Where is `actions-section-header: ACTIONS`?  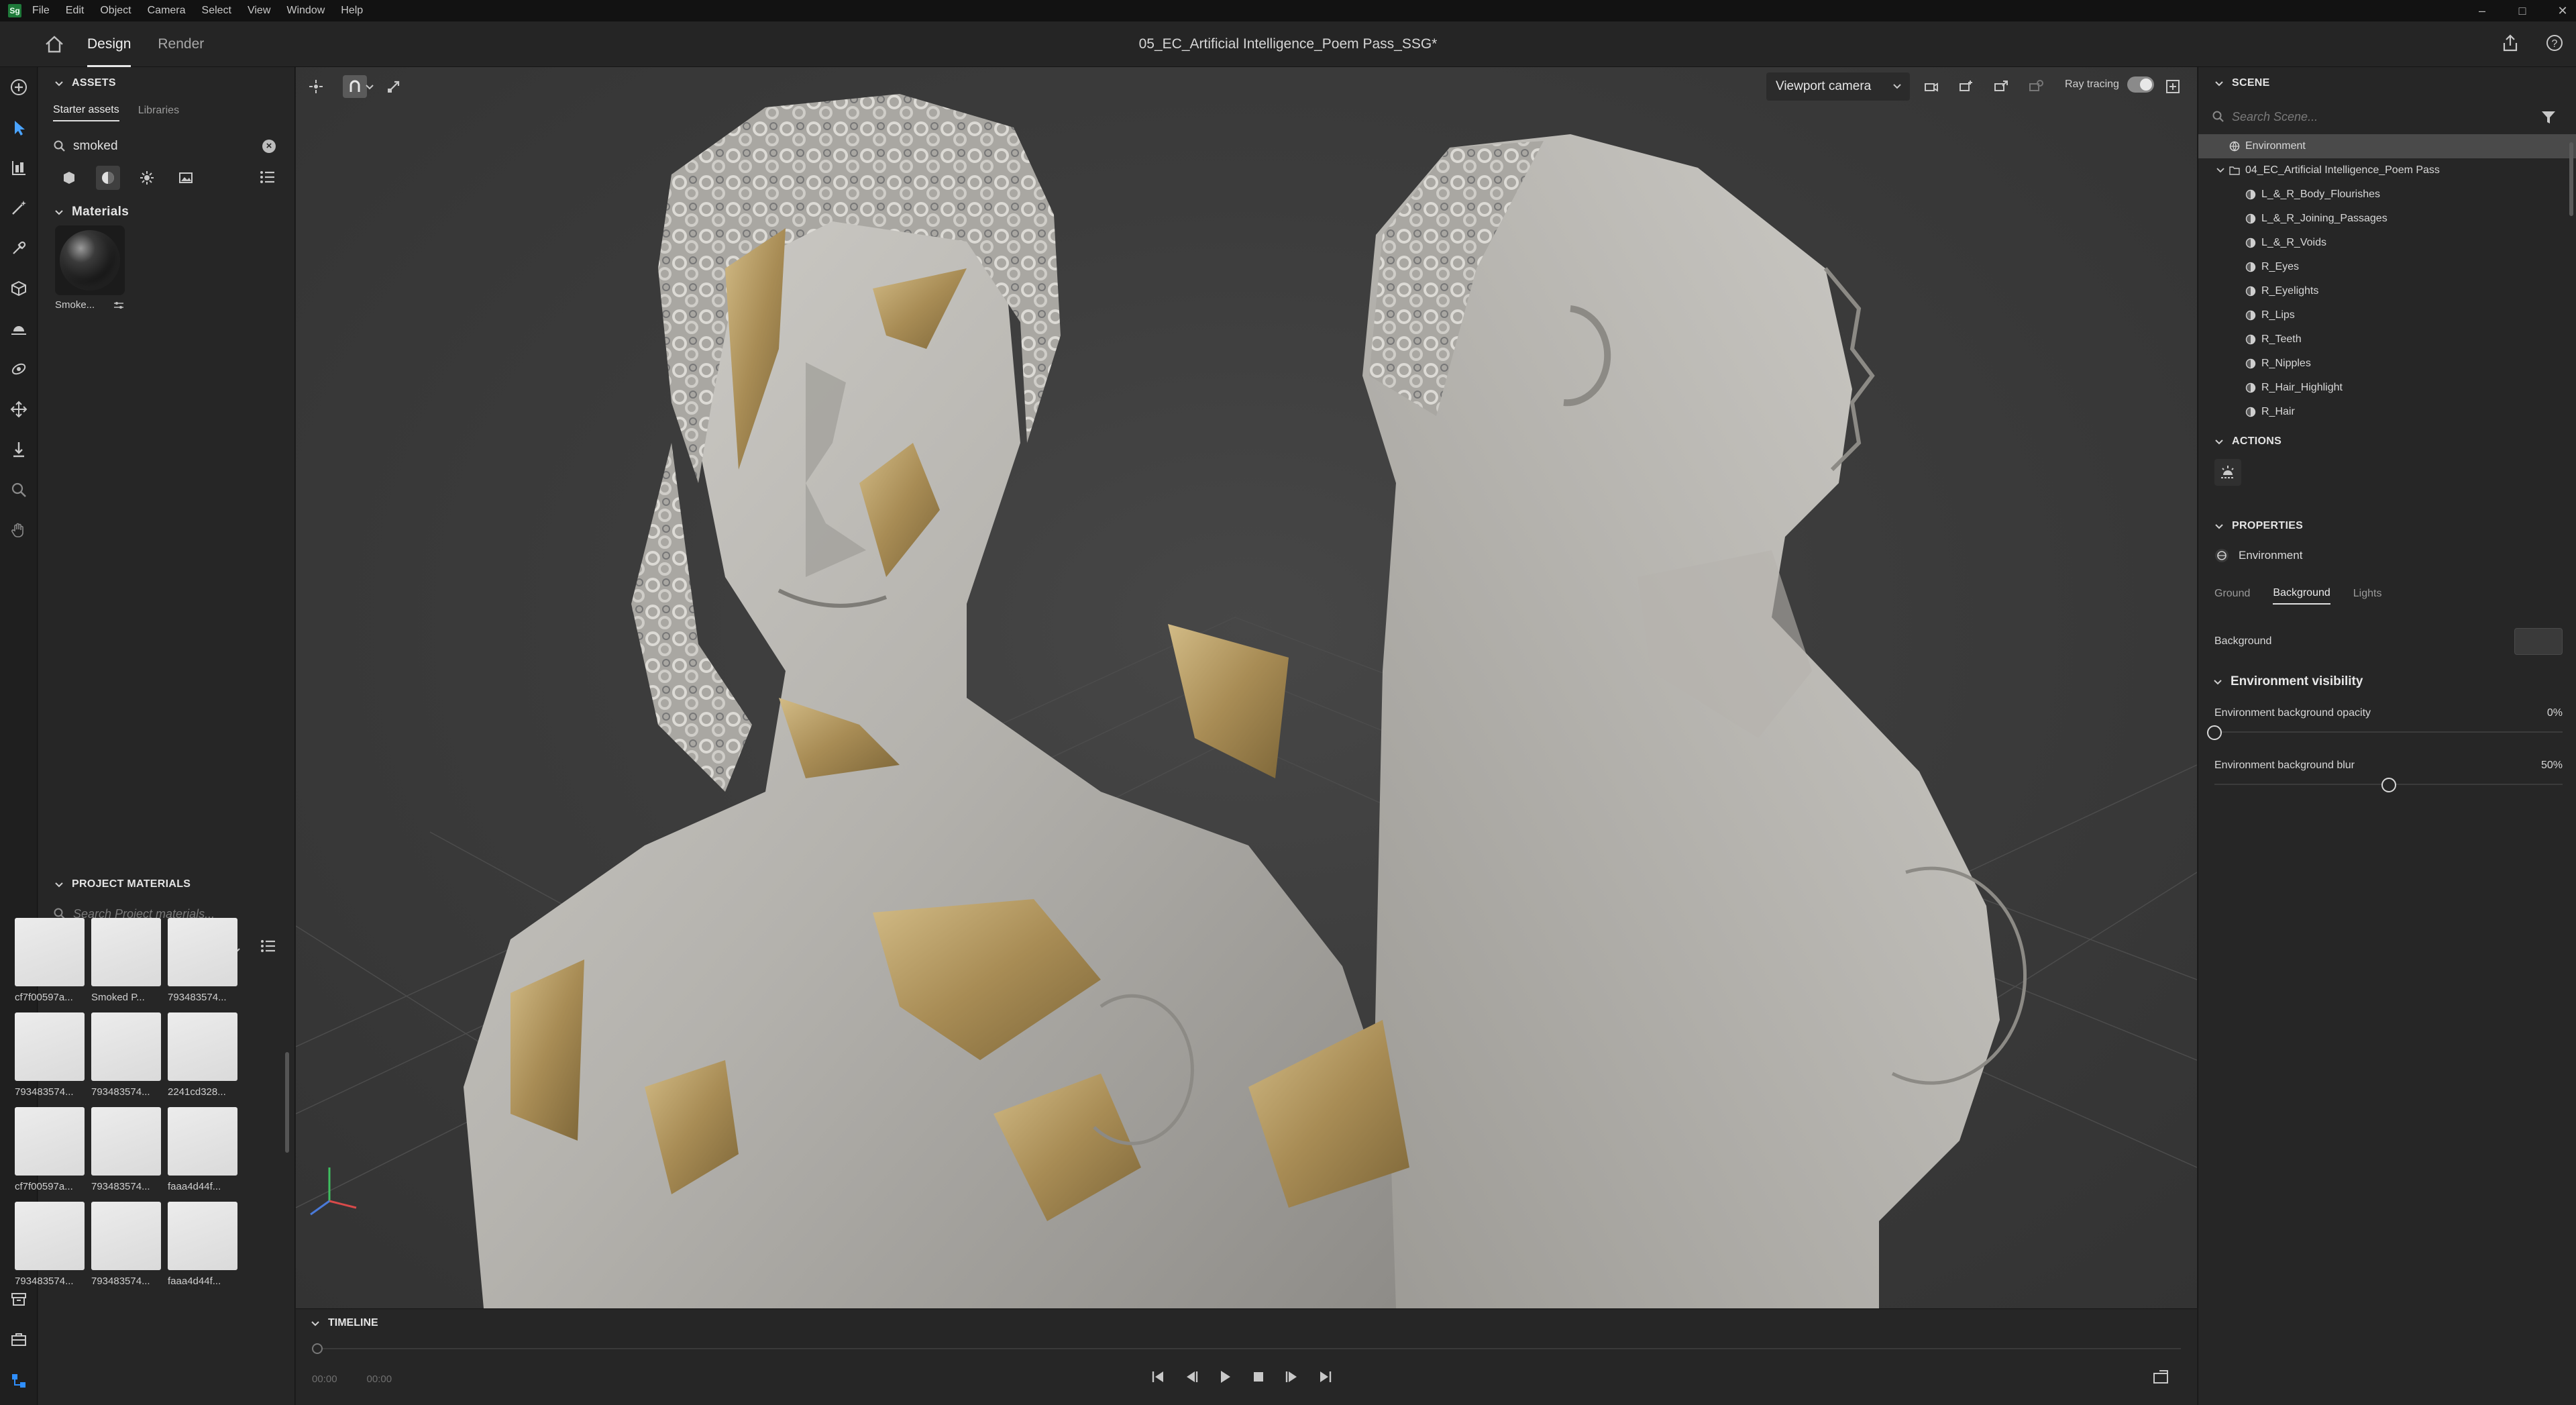 actions-section-header: ACTIONS is located at coordinates (2387, 441).